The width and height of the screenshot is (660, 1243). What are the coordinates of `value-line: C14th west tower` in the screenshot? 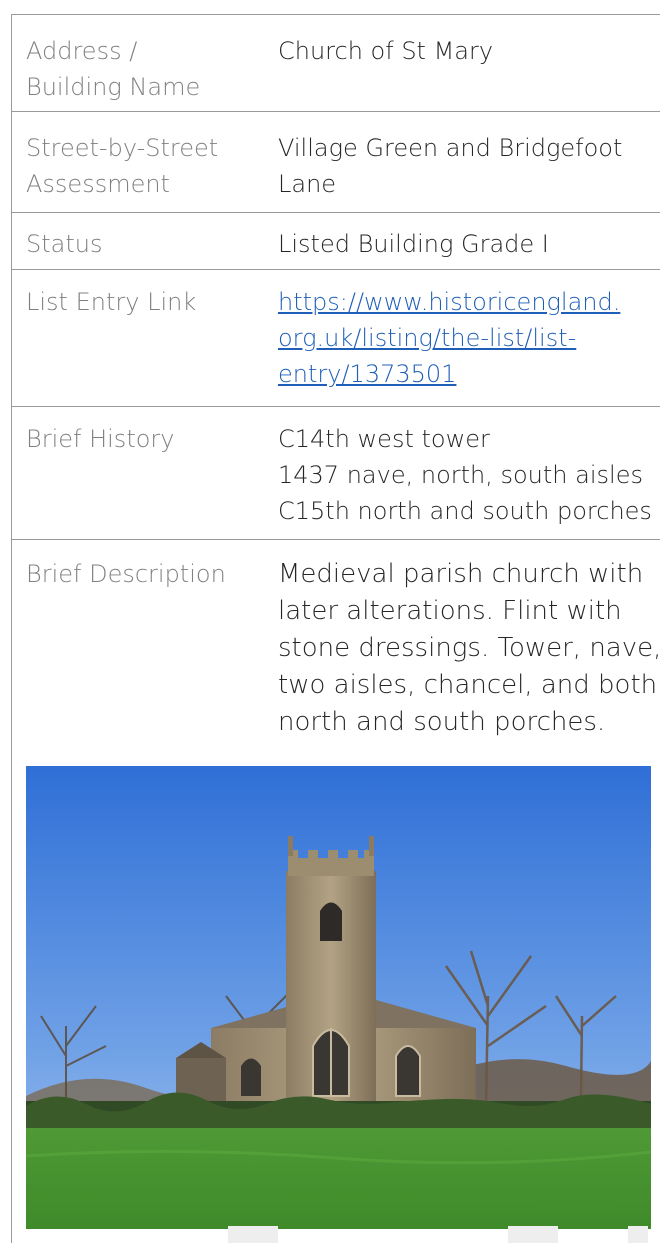 It's located at (384, 439).